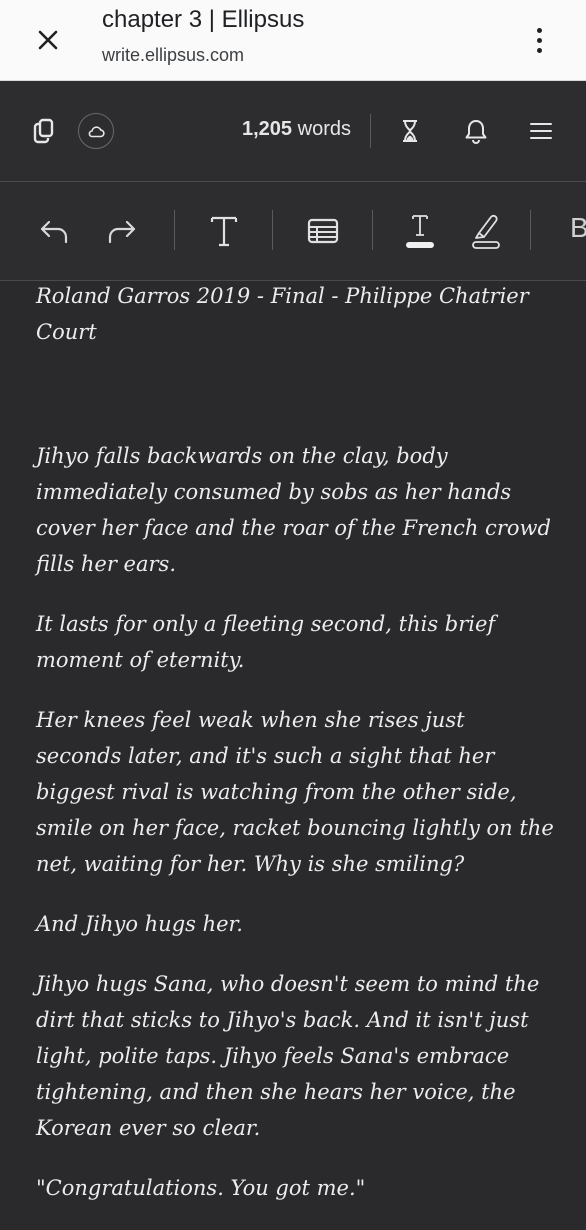 This screenshot has width=586, height=1230. I want to click on copy-icon, so click(44, 131).